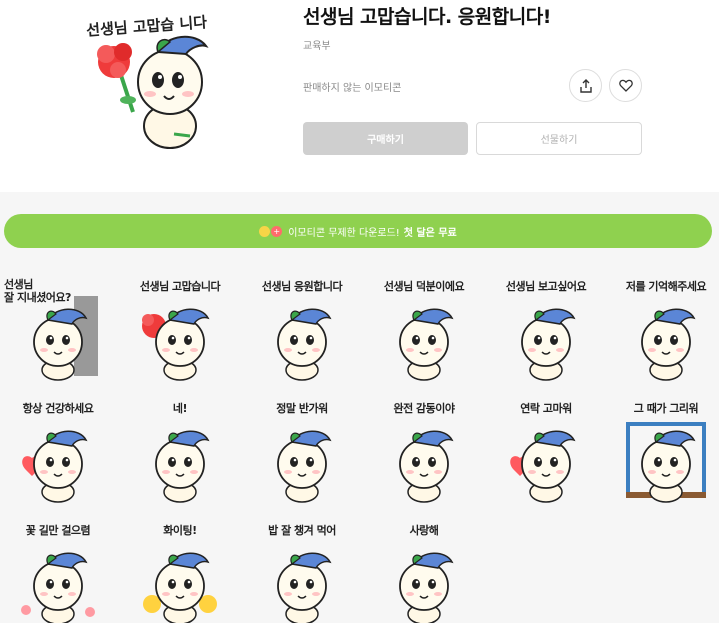 This screenshot has width=719, height=623. I want to click on sticker-caption: 화이팅!, so click(180, 530).